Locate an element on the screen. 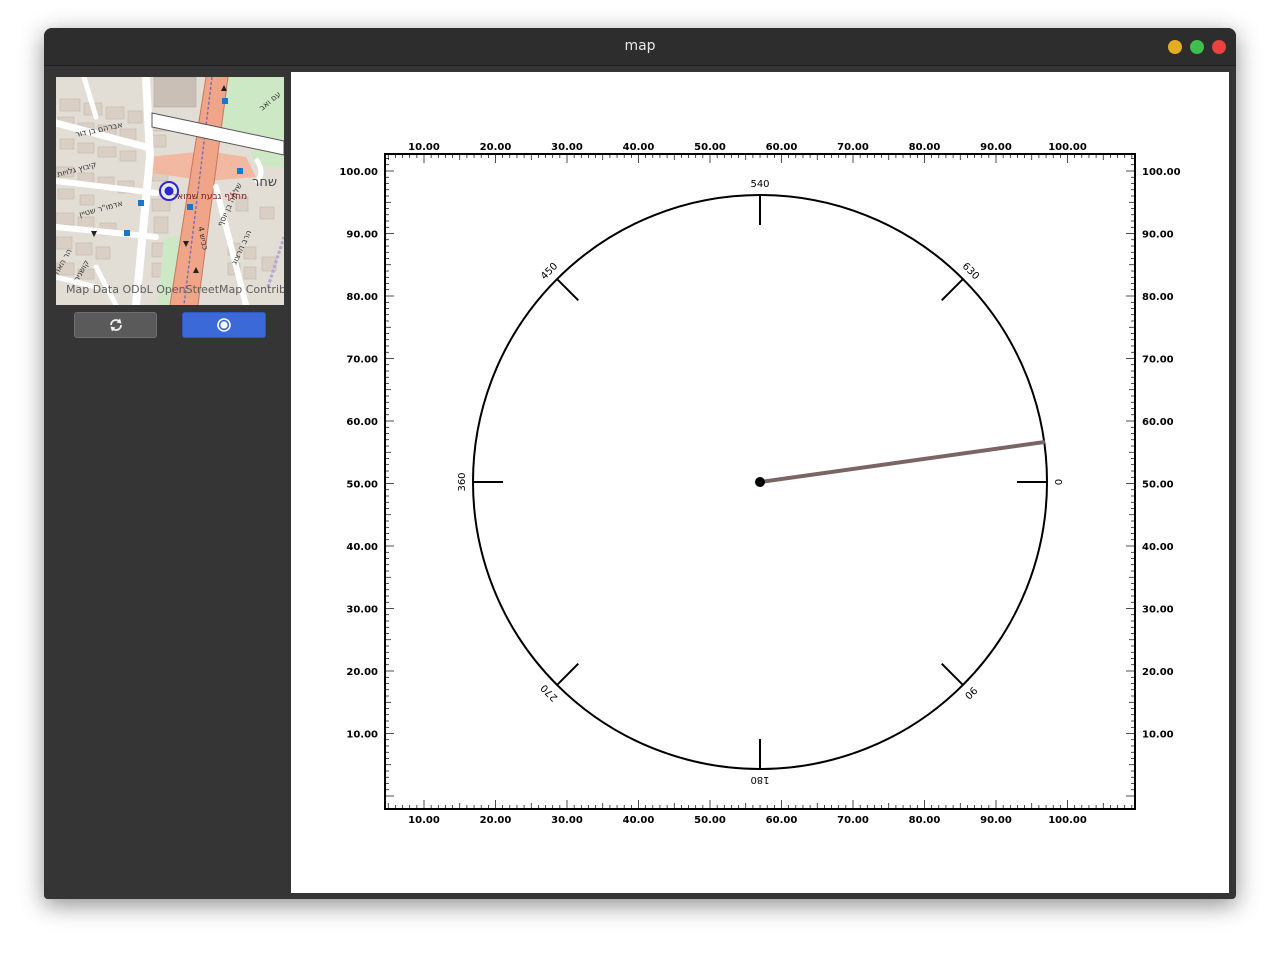 This screenshot has height=960, width=1280. close-button is located at coordinates (1219, 47).